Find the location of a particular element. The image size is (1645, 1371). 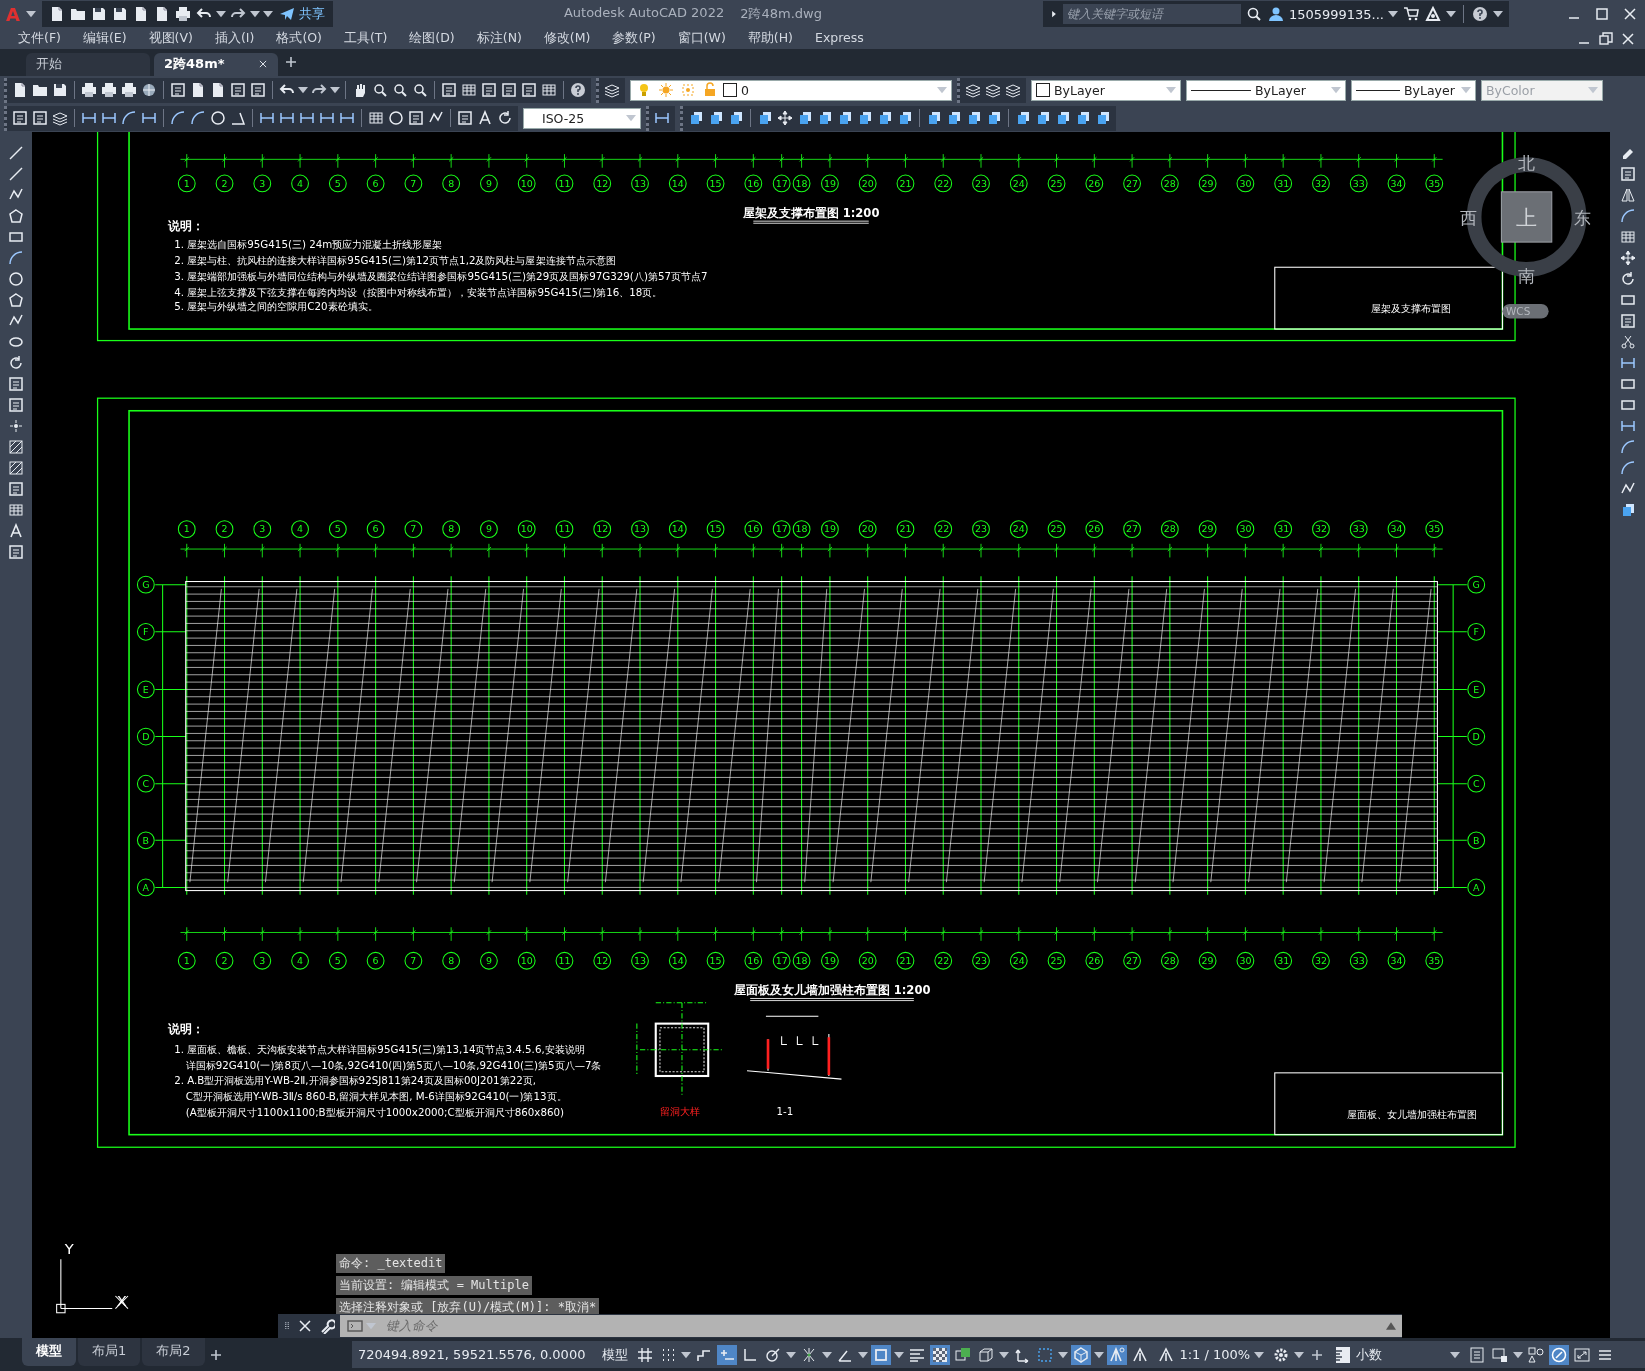

command-input-field: 键入命令 is located at coordinates (881, 1325).